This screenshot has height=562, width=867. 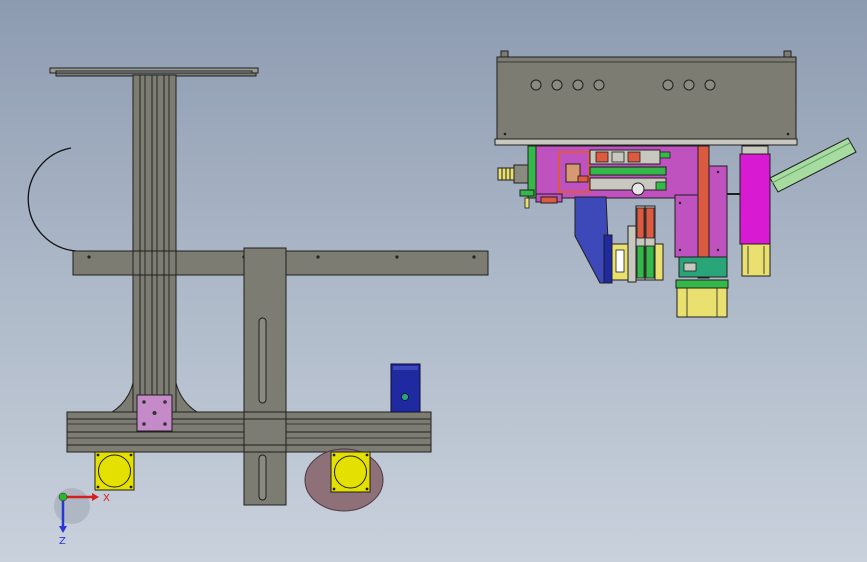 What do you see at coordinates (114, 471) in the screenshot?
I see `left-motor` at bounding box center [114, 471].